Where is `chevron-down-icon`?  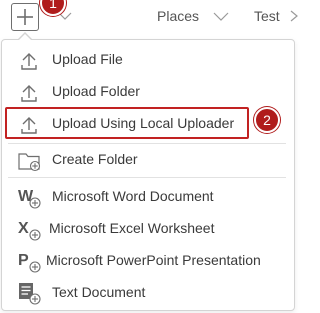 chevron-down-icon is located at coordinates (221, 16).